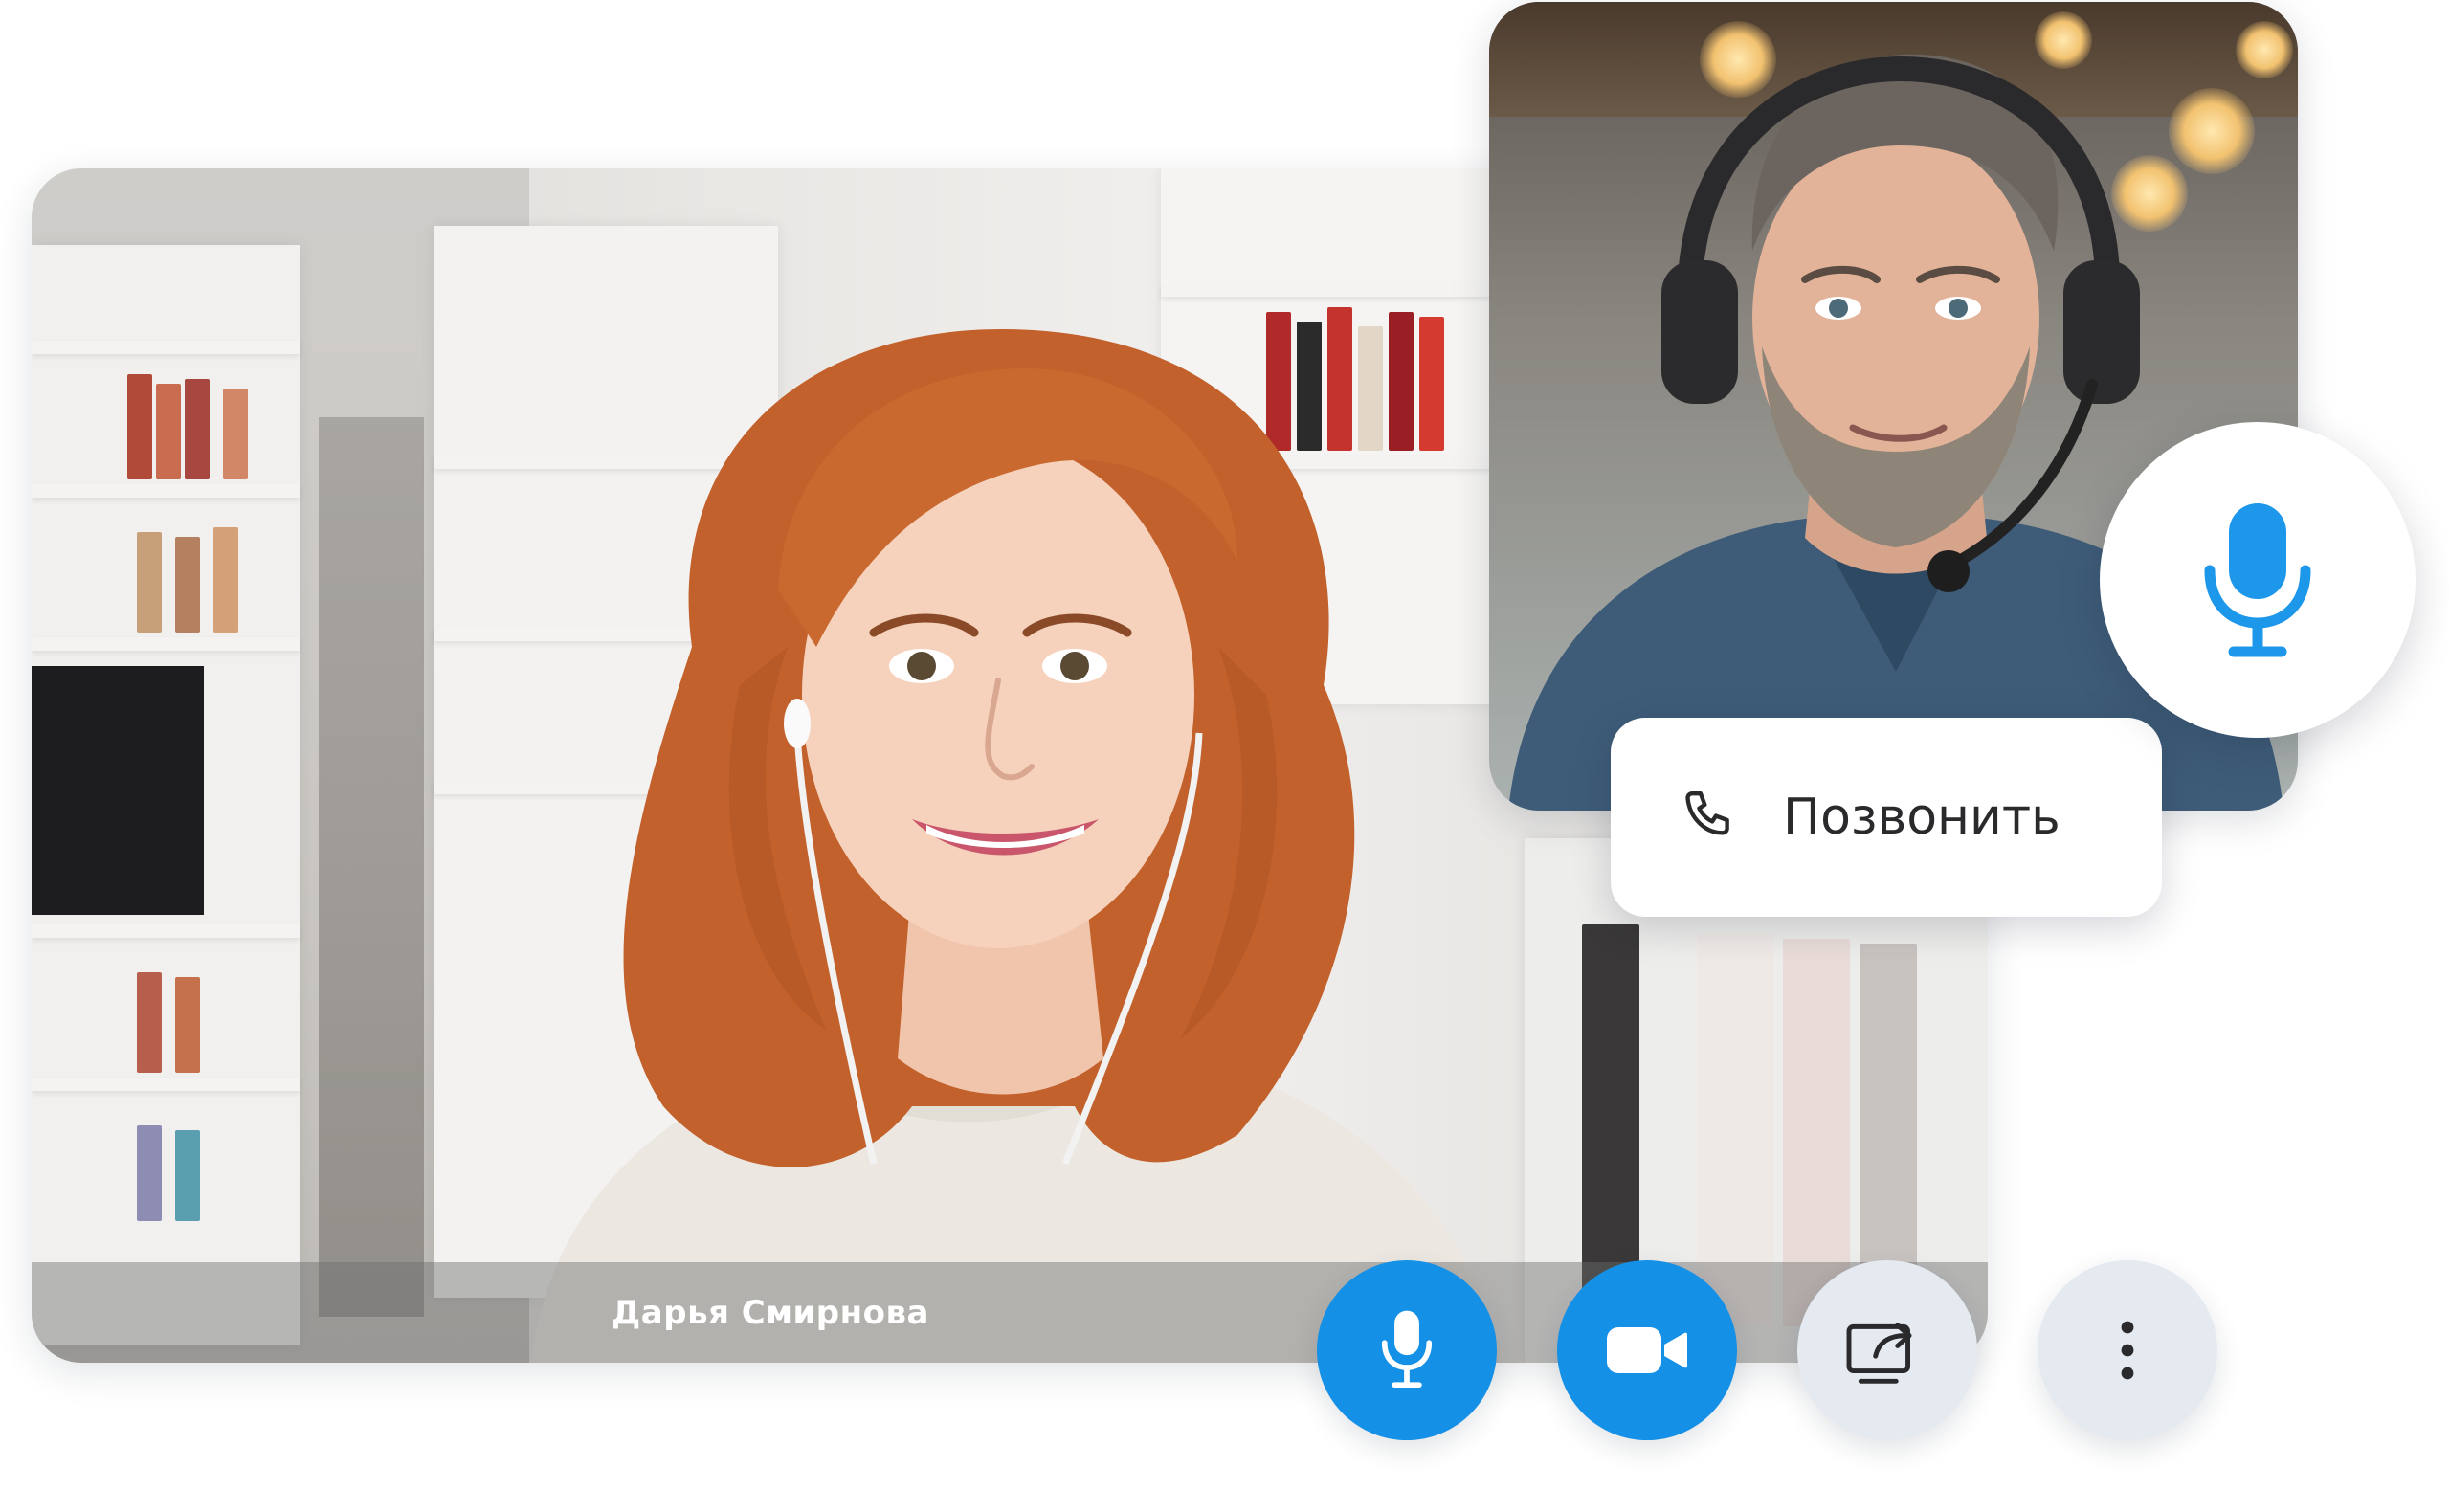 This screenshot has width=2450, height=1512. I want to click on mic-toggle-button, so click(1407, 1350).